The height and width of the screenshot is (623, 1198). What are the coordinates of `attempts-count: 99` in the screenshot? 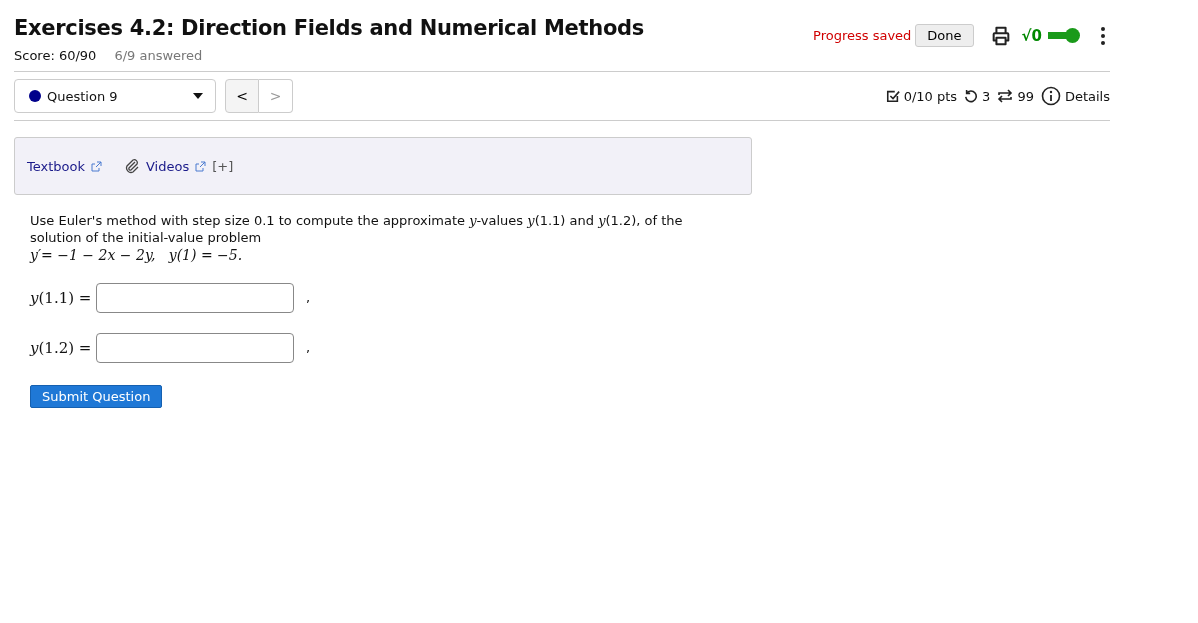 It's located at (1025, 96).